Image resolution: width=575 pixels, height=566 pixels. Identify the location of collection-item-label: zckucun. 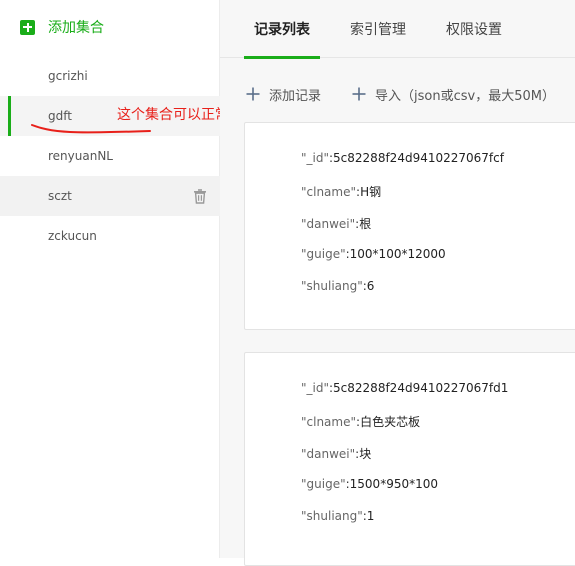
(72, 236).